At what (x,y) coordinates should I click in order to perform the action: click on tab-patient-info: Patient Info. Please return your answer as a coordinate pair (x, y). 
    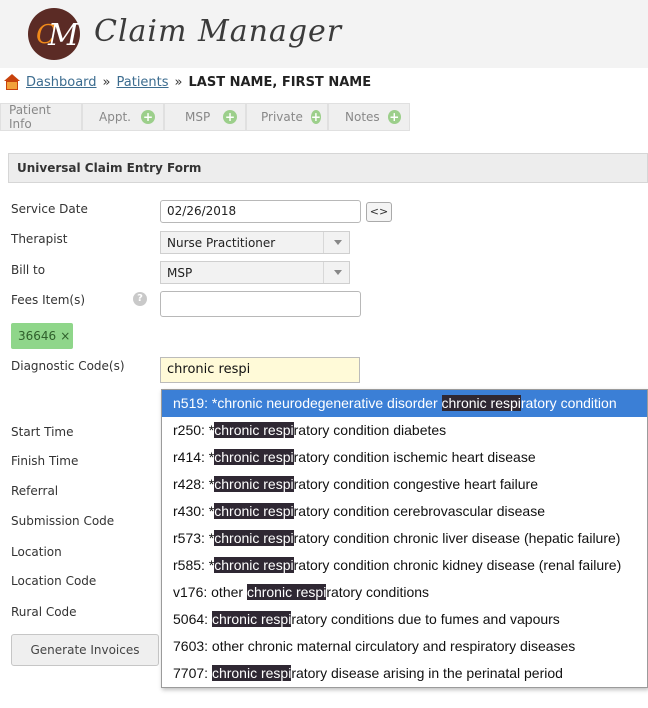
    Looking at the image, I should click on (41, 117).